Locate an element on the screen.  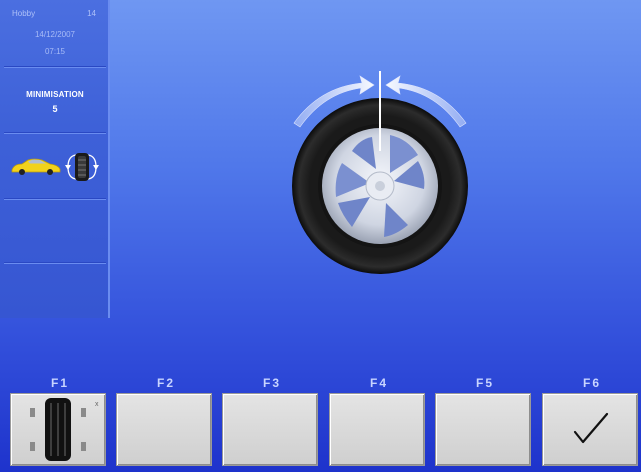
status-sidebar: Hobby 14 14/12/2007 07:15 MINIMISATION 5 is located at coordinates (55, 159).